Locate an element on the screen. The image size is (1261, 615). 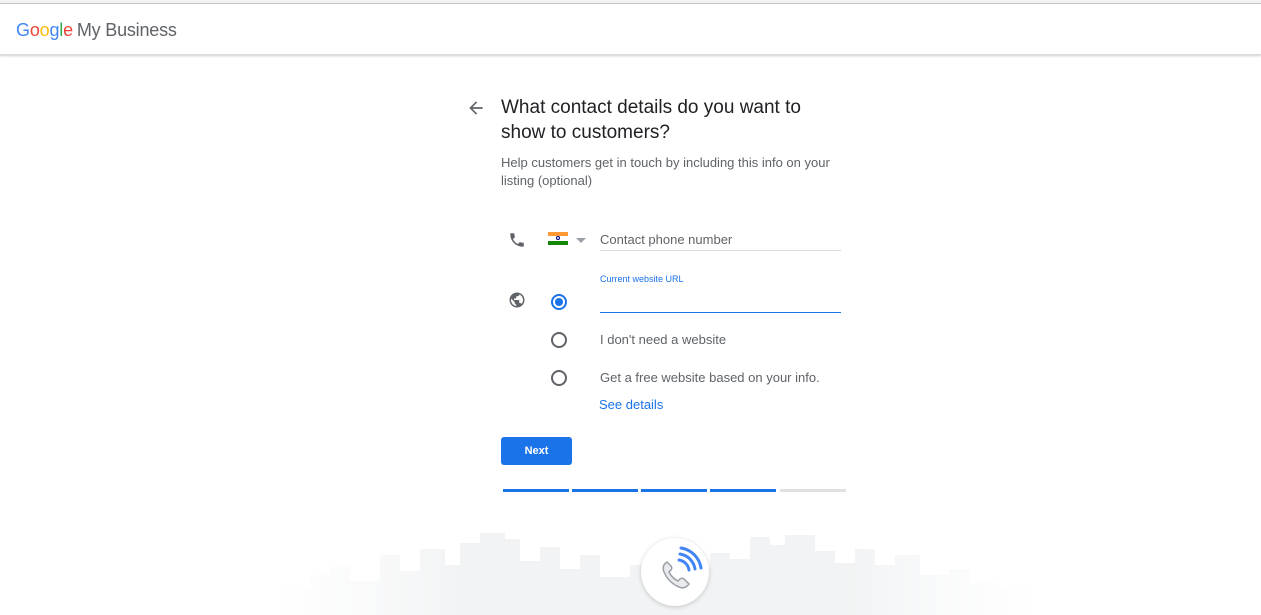
back-arrow-icon is located at coordinates (476, 108).